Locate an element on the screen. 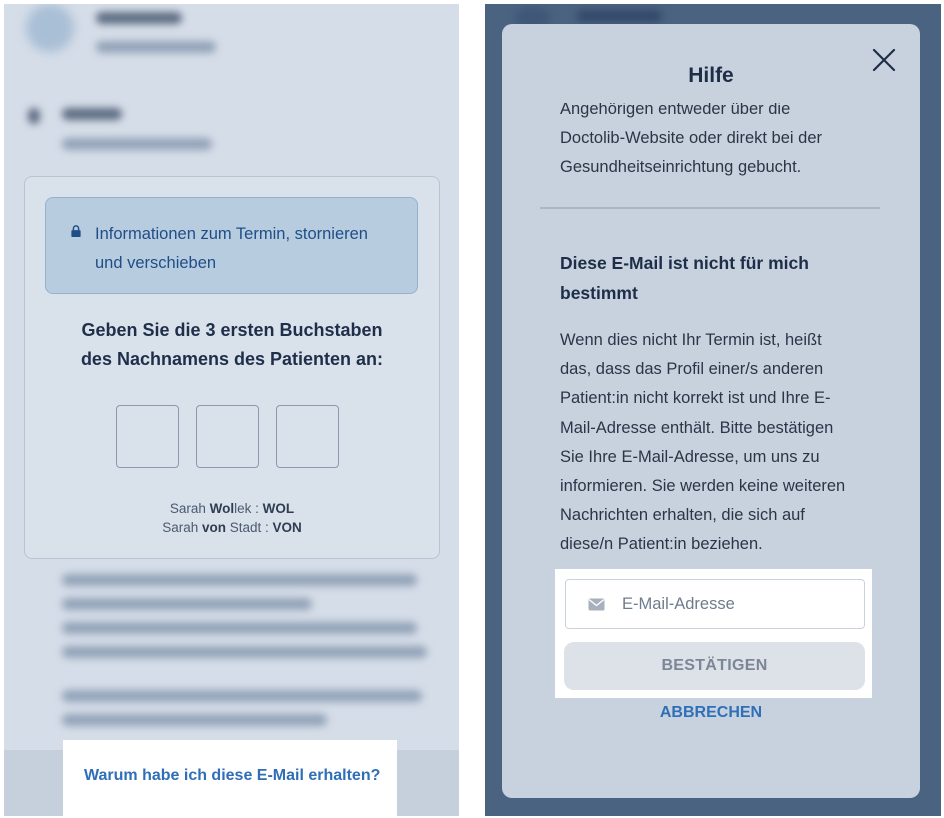 This screenshot has width=944, height=818. email-input: E-Mail-Adresse is located at coordinates (715, 604).